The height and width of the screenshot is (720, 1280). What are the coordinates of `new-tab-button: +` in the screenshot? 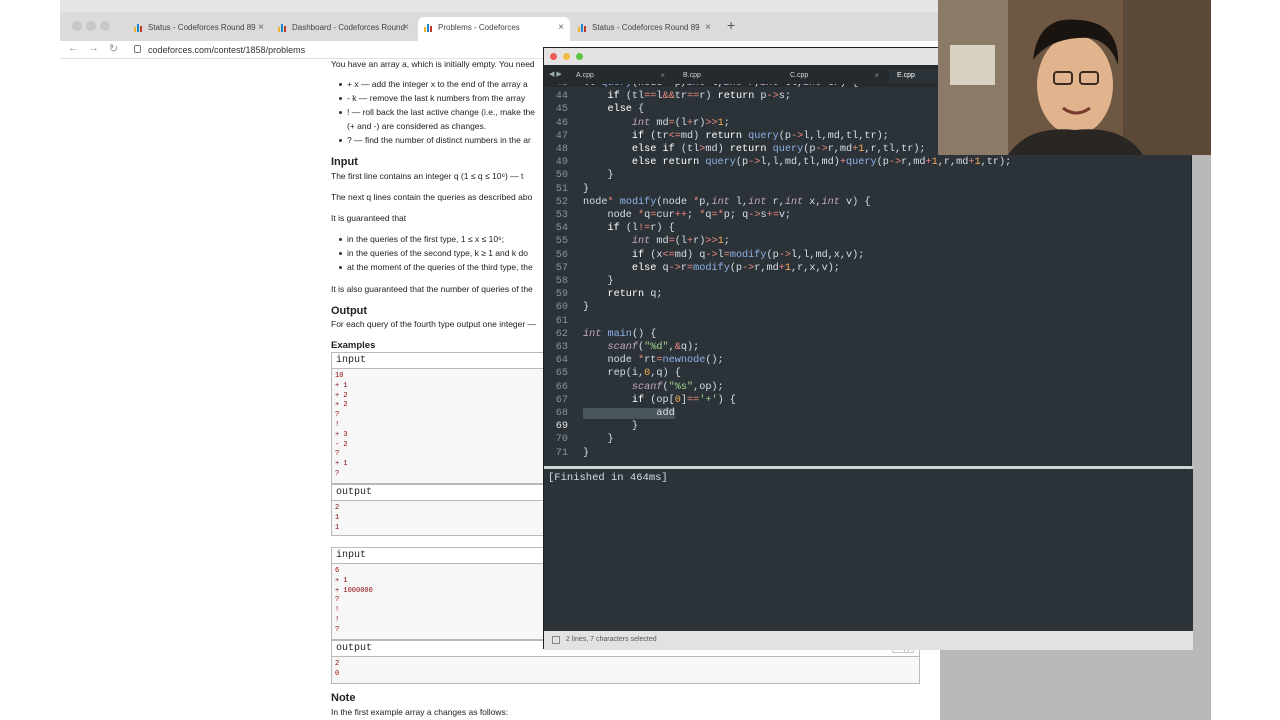 It's located at (731, 25).